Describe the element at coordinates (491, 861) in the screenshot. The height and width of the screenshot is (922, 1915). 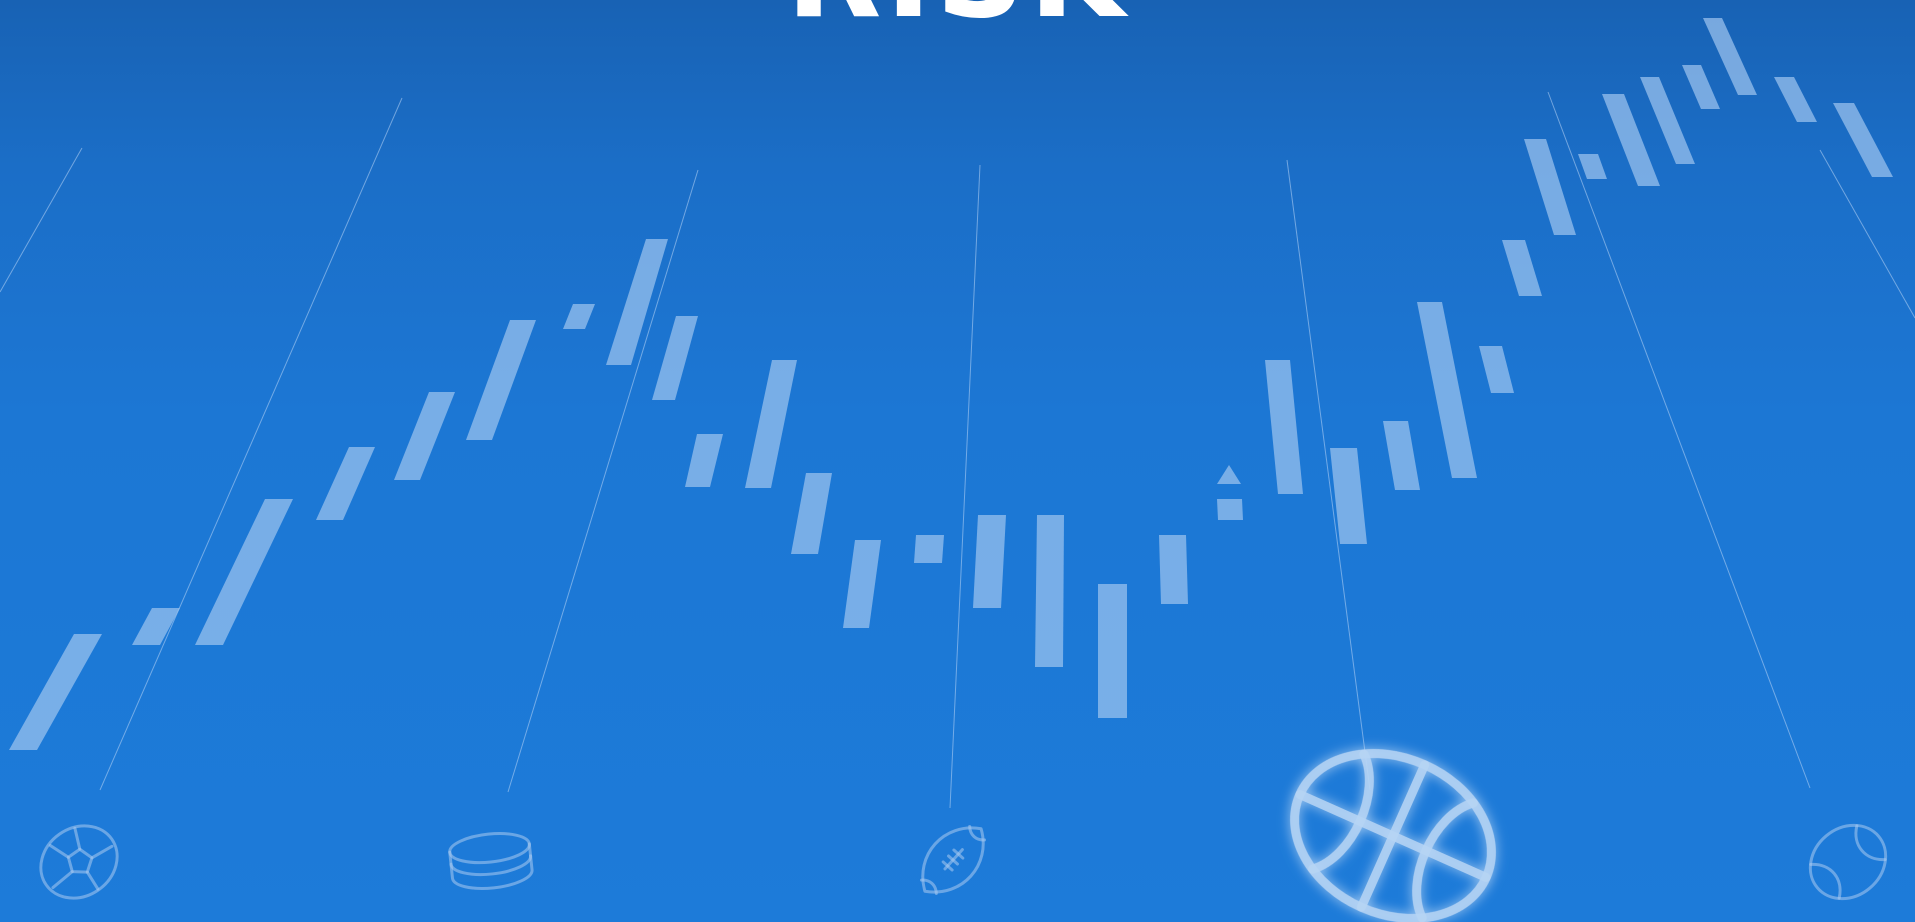
I see `hockey-puck-icon` at that location.